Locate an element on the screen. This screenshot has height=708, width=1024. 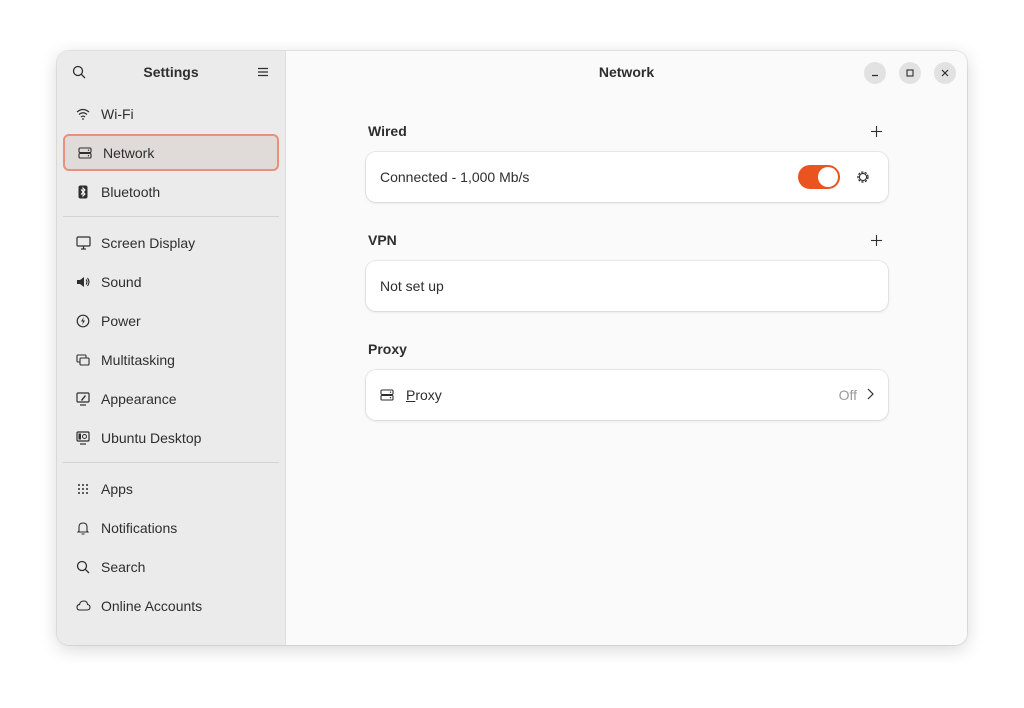
bluetooth-icon is located at coordinates (83, 192).